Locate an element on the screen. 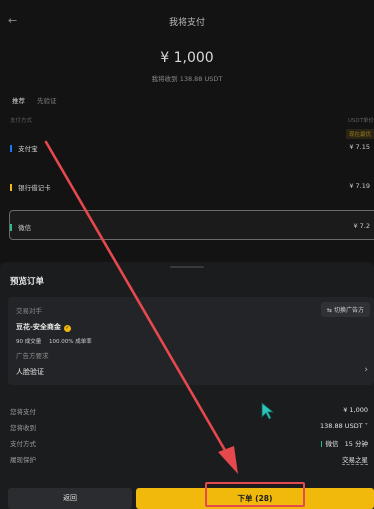 The width and height of the screenshot is (374, 509). top-bar: ← 我将支付 is located at coordinates (187, 21).